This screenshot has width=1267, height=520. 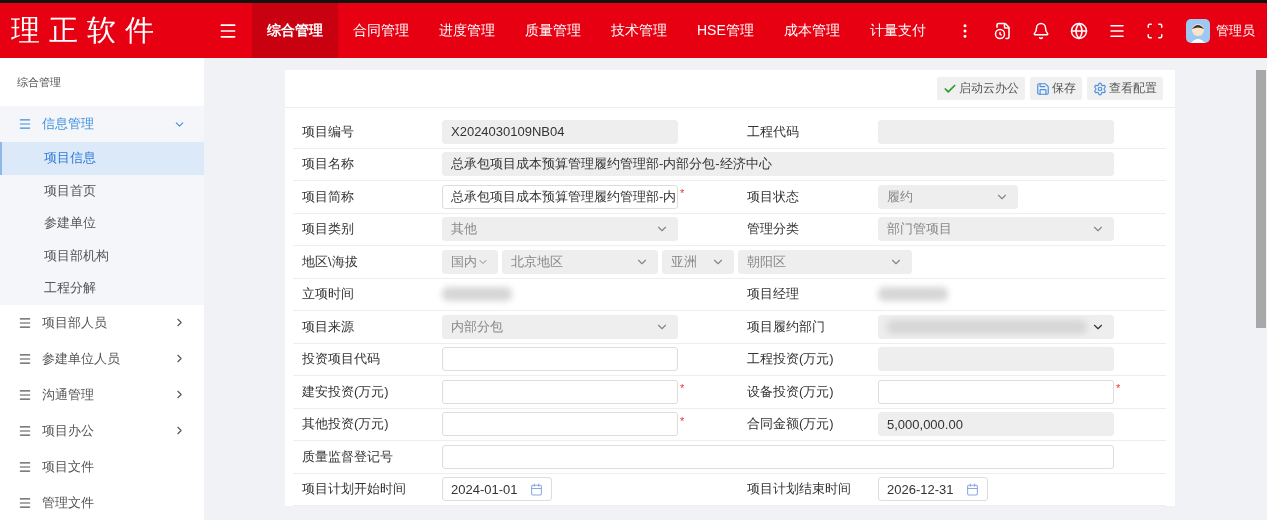 I want to click on sidebar-group: 项目部人员, so click(x=102, y=322).